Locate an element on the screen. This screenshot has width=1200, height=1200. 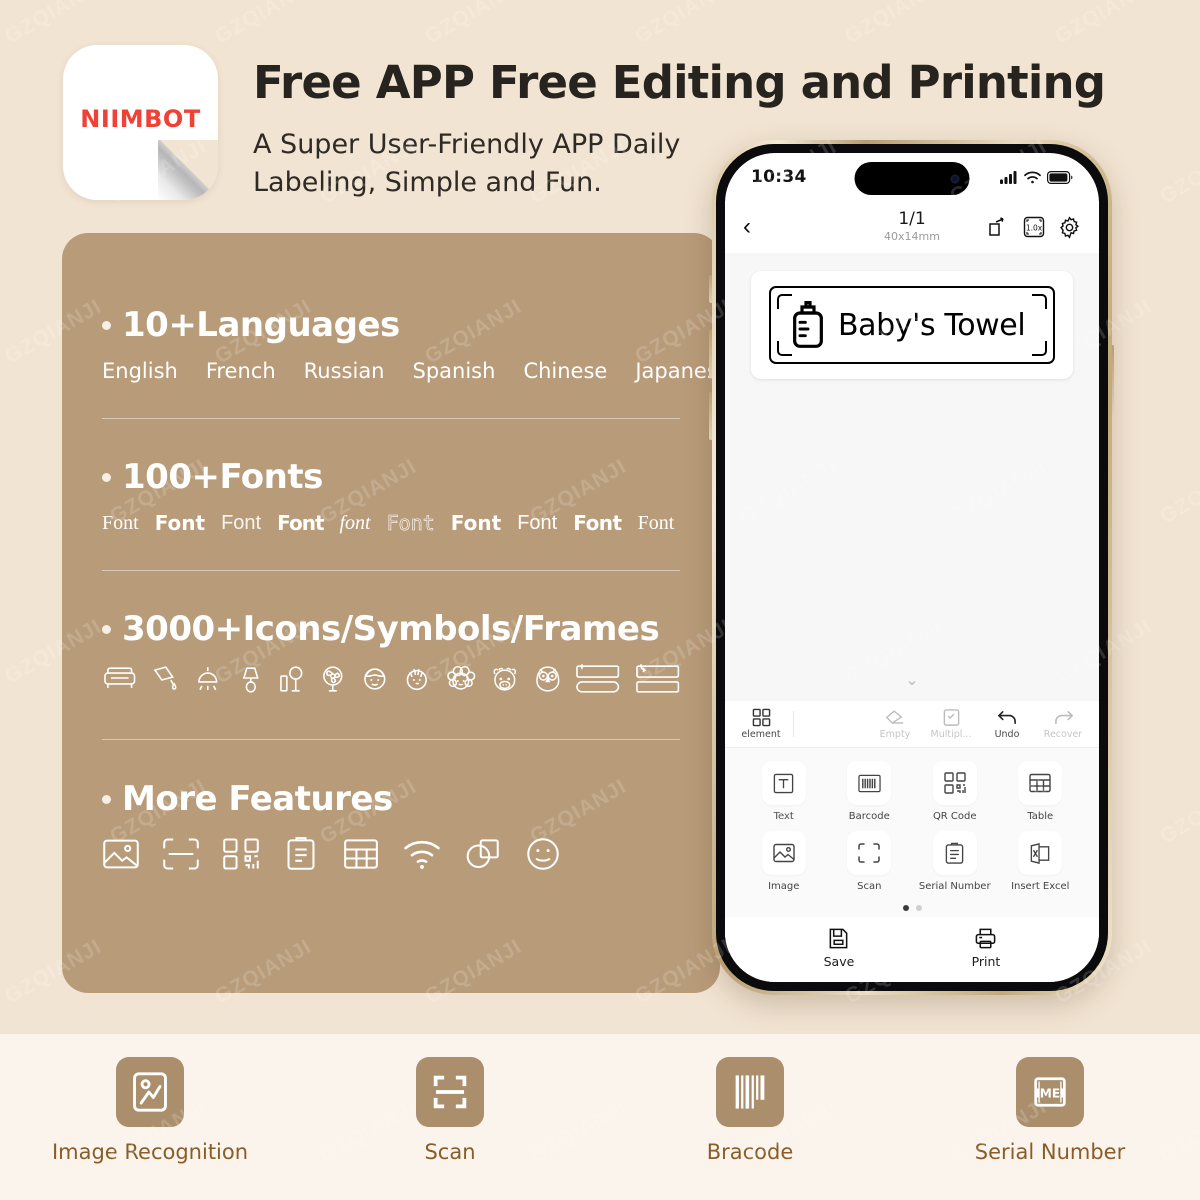
language-item: Spanish is located at coordinates (454, 371).